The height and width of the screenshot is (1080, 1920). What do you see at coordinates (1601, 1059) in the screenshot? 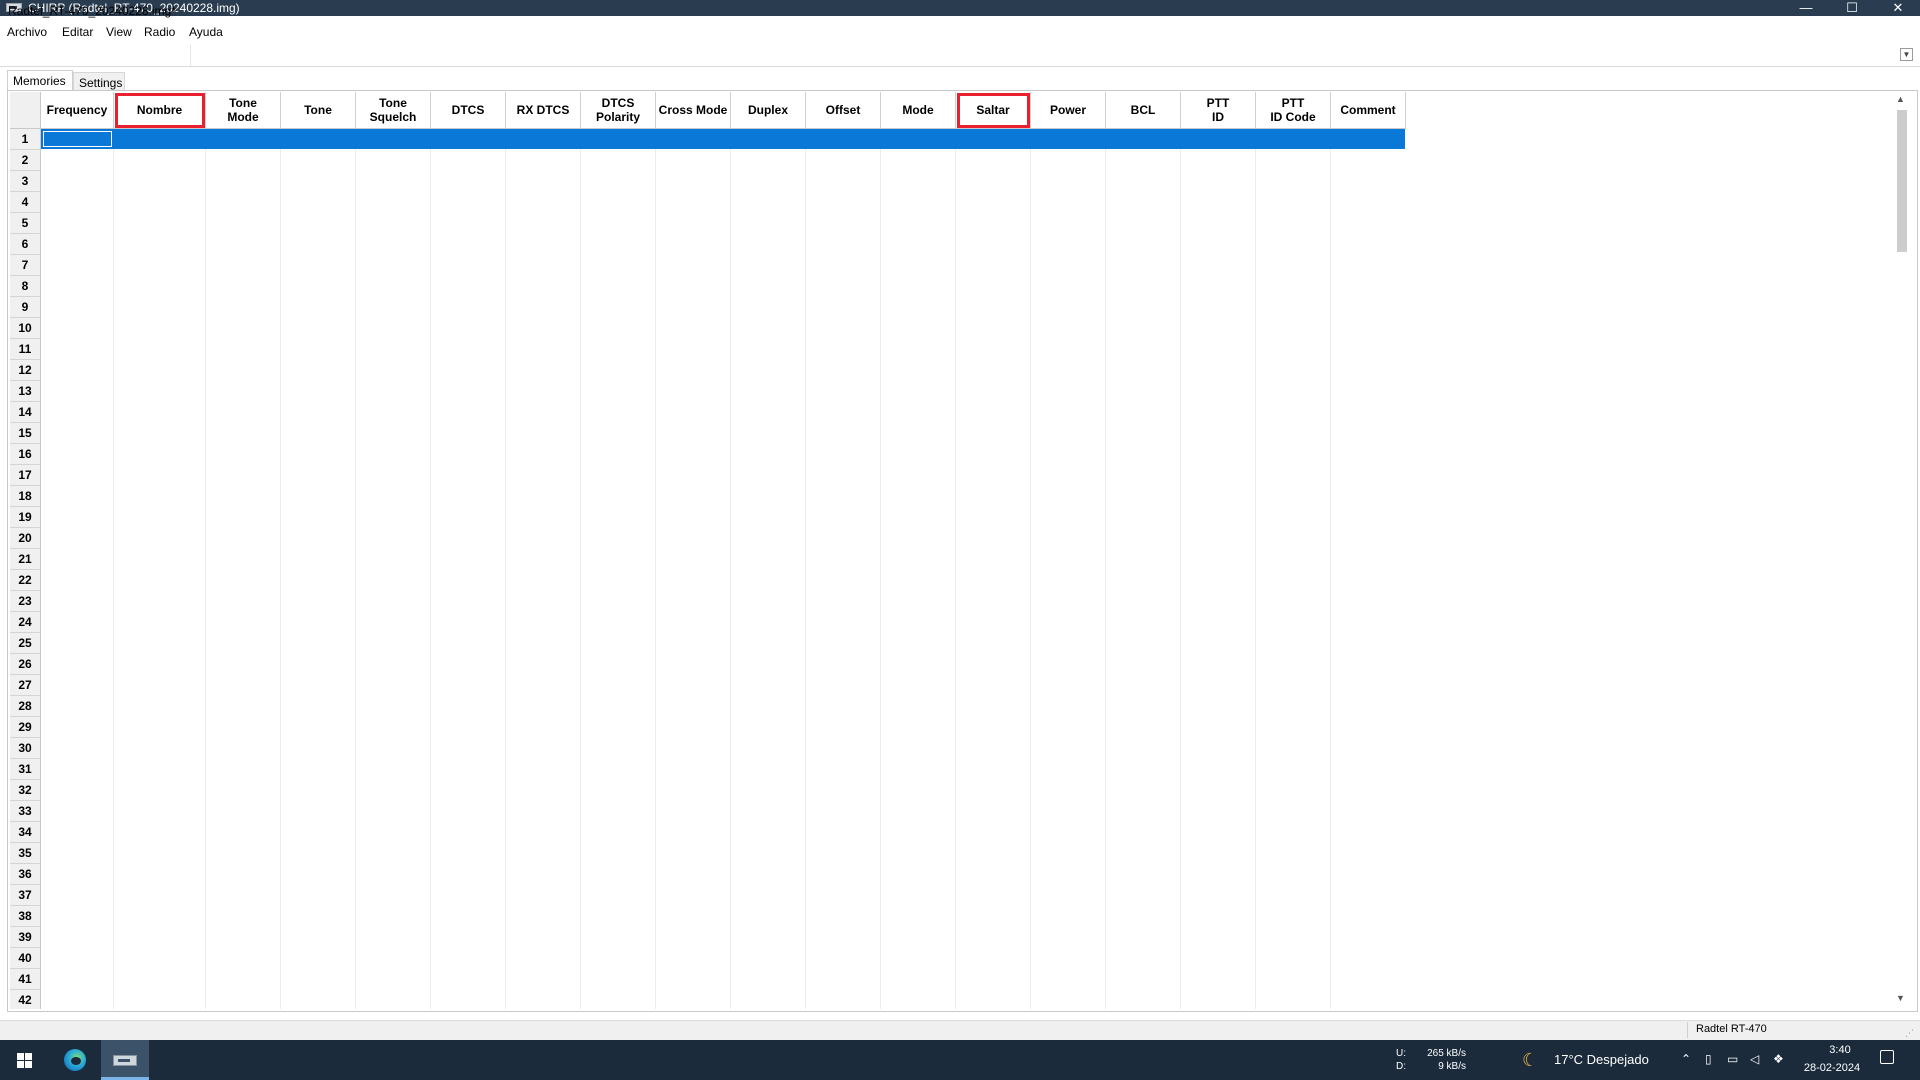
I see `weather-widget: 17°C Despejado` at bounding box center [1601, 1059].